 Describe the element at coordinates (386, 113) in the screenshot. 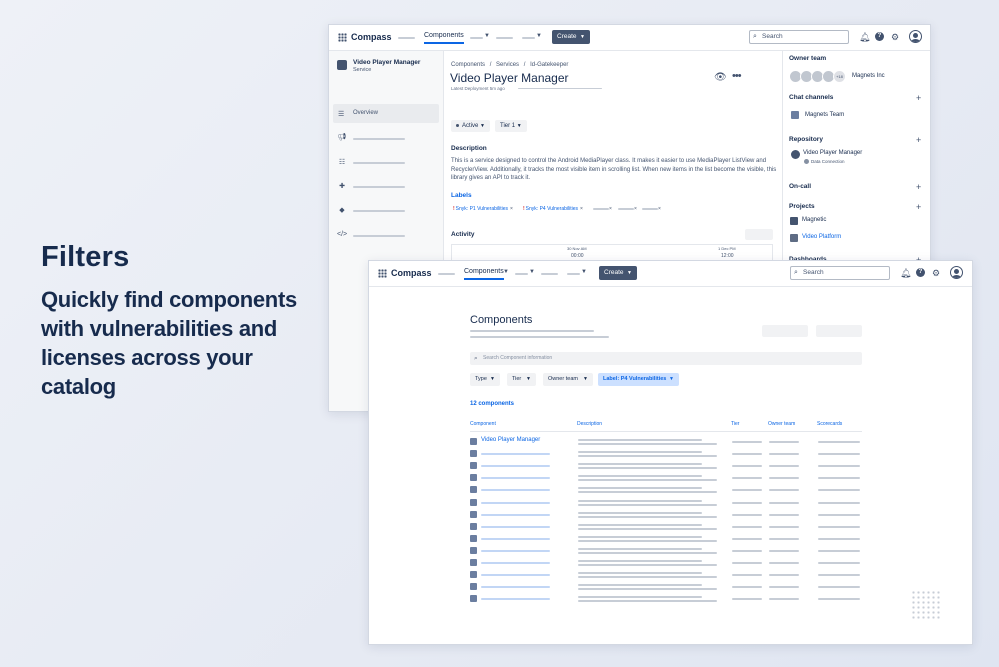

I see `sidebar-item-overview: ☰ Overview` at that location.